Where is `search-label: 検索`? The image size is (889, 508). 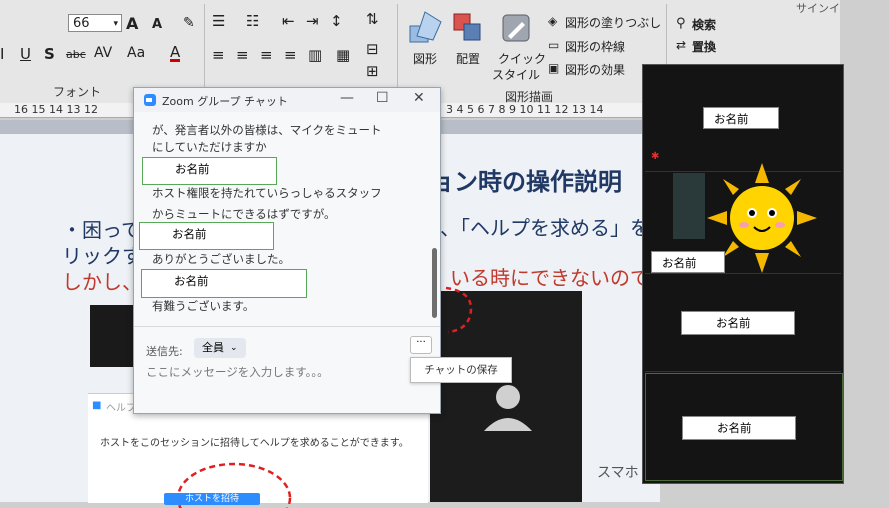 search-label: 検索 is located at coordinates (704, 24).